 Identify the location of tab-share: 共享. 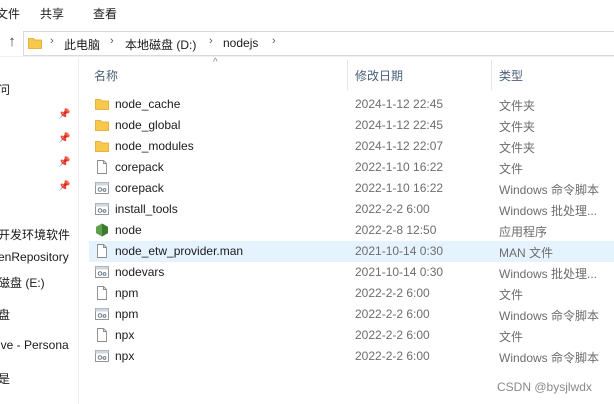
(52, 13).